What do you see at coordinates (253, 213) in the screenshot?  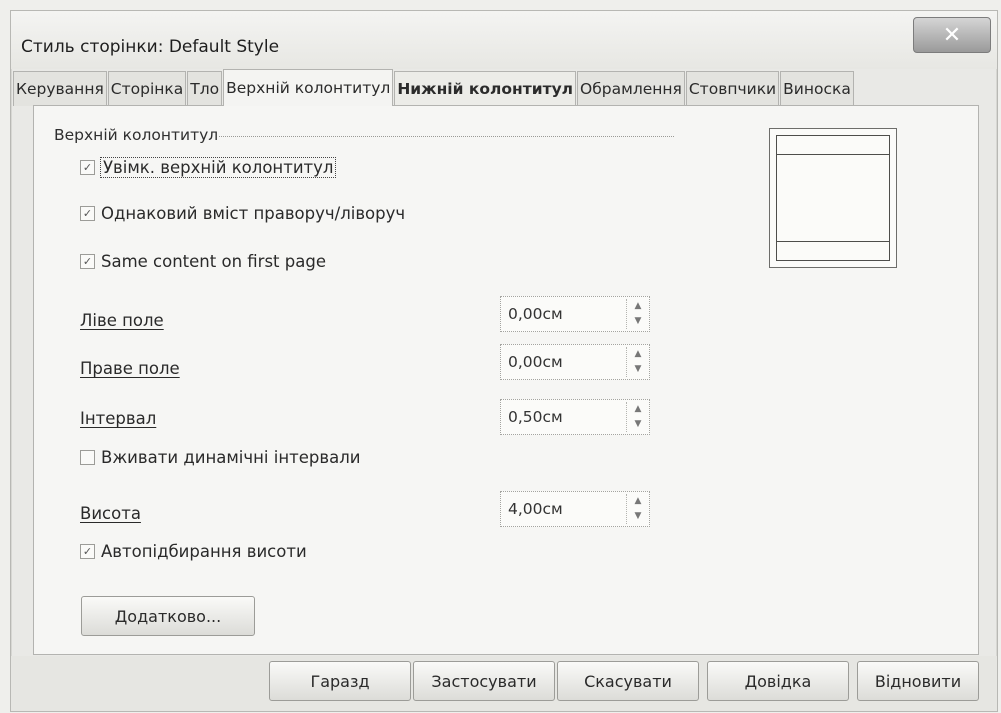 I see `same-content-lr-label: Однаковий вміст праворуч/ліворуч` at bounding box center [253, 213].